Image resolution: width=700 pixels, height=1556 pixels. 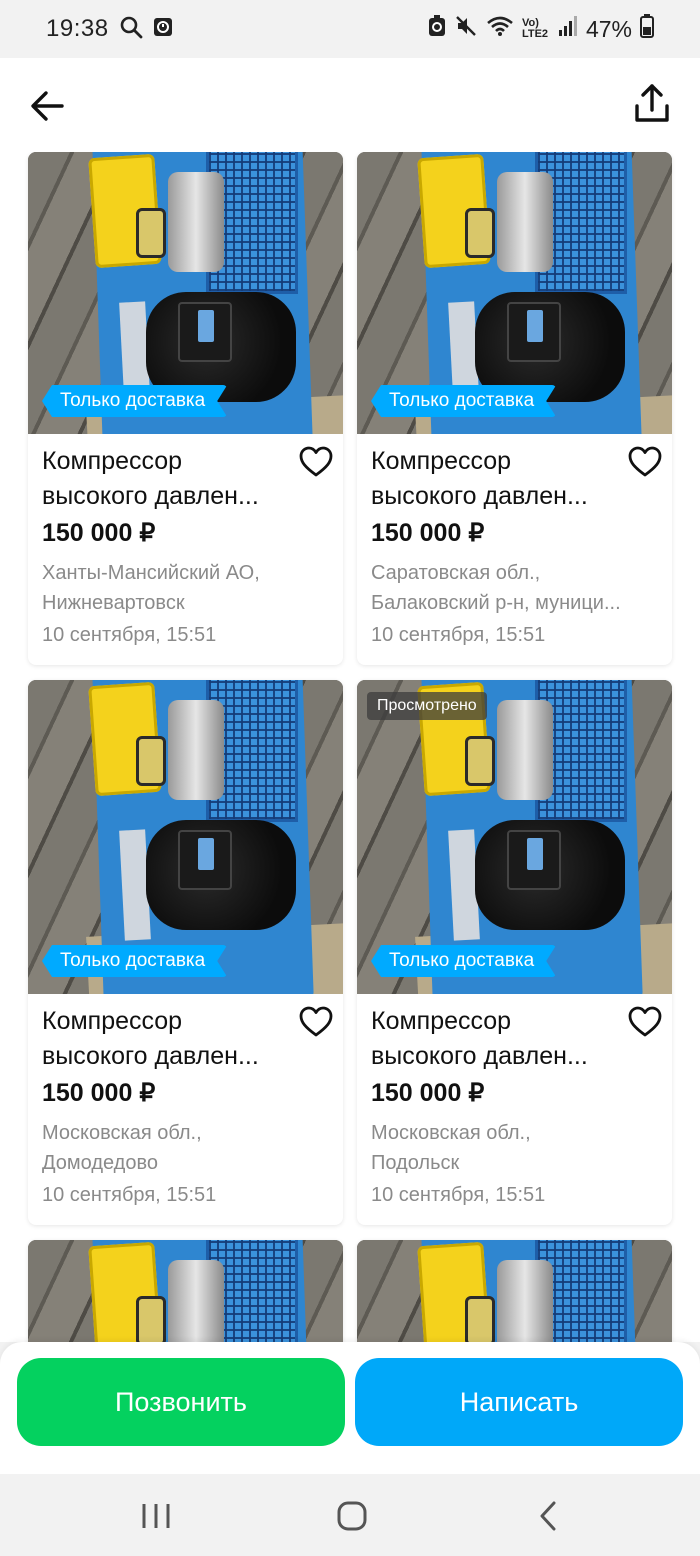 What do you see at coordinates (652, 104) in the screenshot?
I see `share-icon` at bounding box center [652, 104].